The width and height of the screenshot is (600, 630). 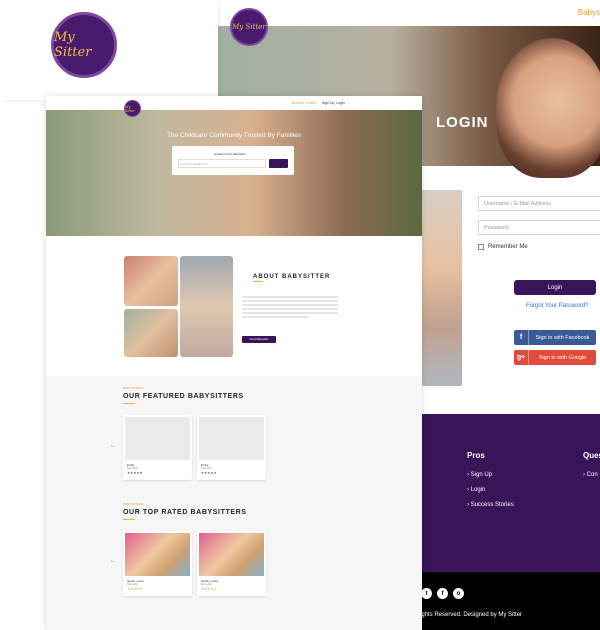 What do you see at coordinates (458, 593) in the screenshot?
I see `instagram-icon: o` at bounding box center [458, 593].